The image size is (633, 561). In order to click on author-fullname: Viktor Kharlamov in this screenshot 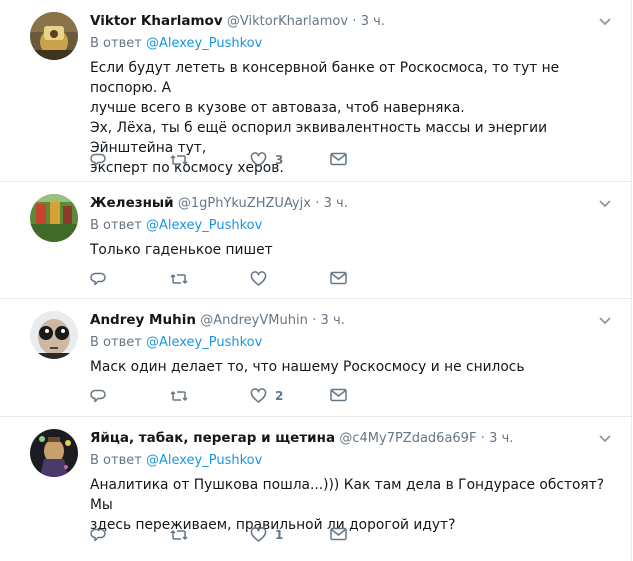, I will do `click(156, 21)`.